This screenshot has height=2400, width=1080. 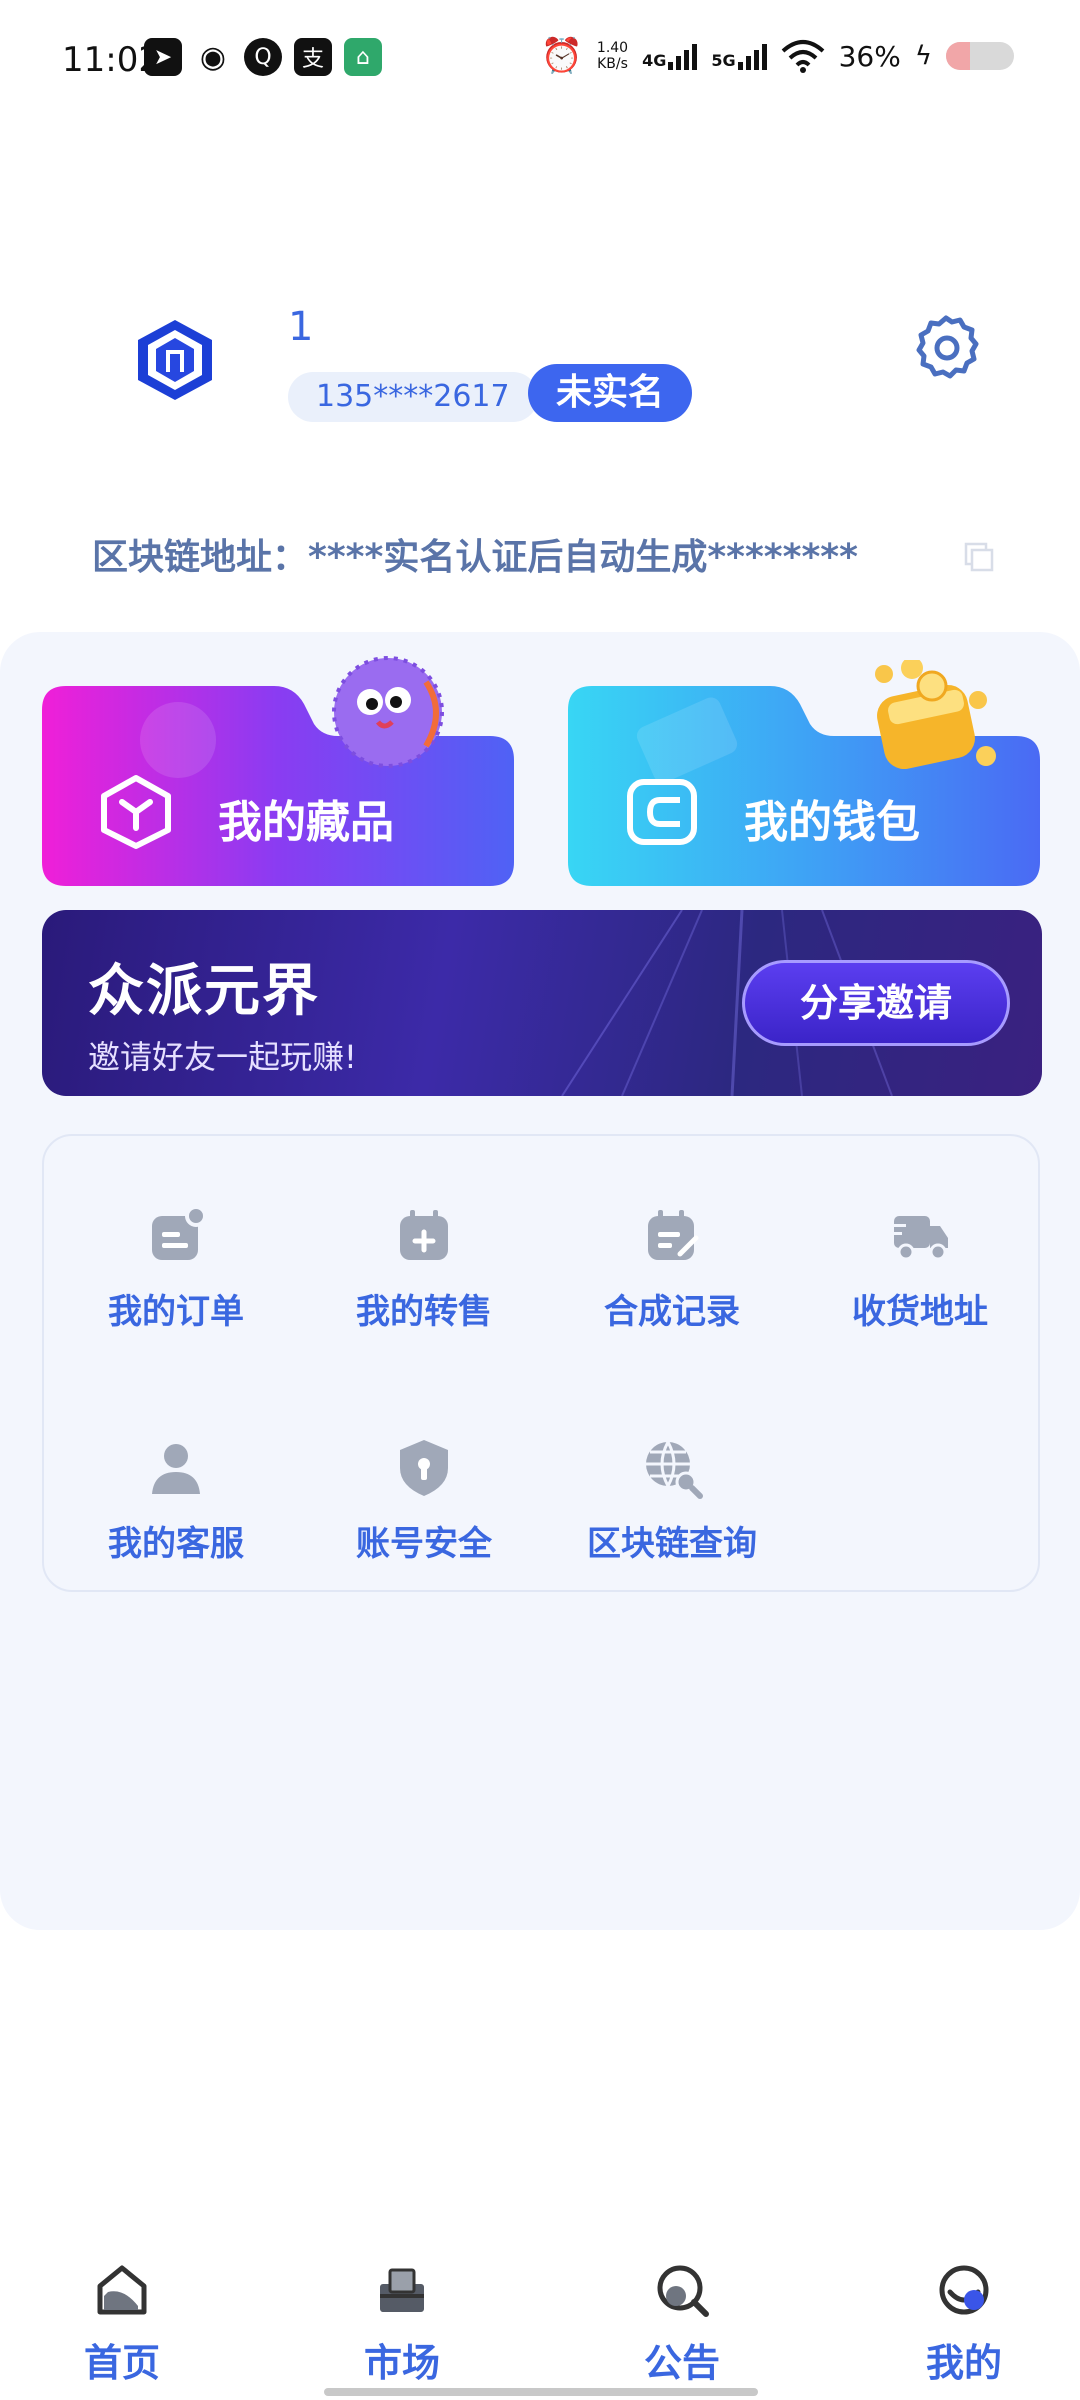 What do you see at coordinates (682, 2324) in the screenshot?
I see `nav-announcement: 公告` at bounding box center [682, 2324].